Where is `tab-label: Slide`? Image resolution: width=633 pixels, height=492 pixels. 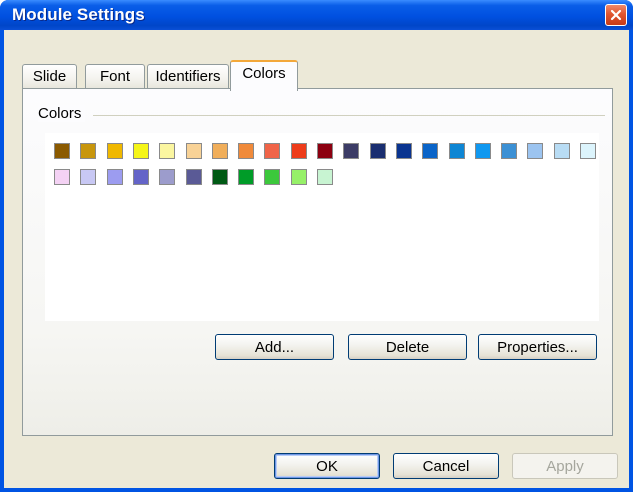 tab-label: Slide is located at coordinates (49, 76).